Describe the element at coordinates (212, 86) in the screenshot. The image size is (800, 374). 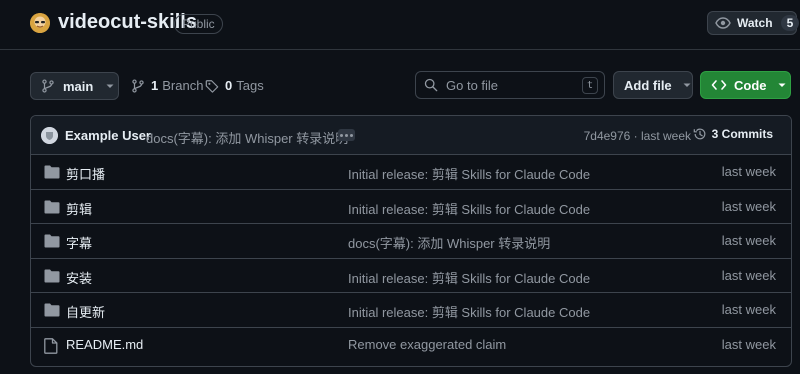
I see `tag-icon` at that location.